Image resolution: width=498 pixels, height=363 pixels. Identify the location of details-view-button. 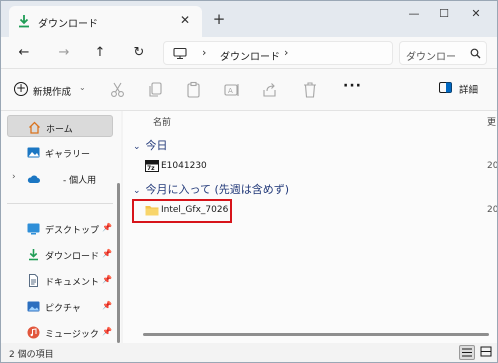
(467, 352).